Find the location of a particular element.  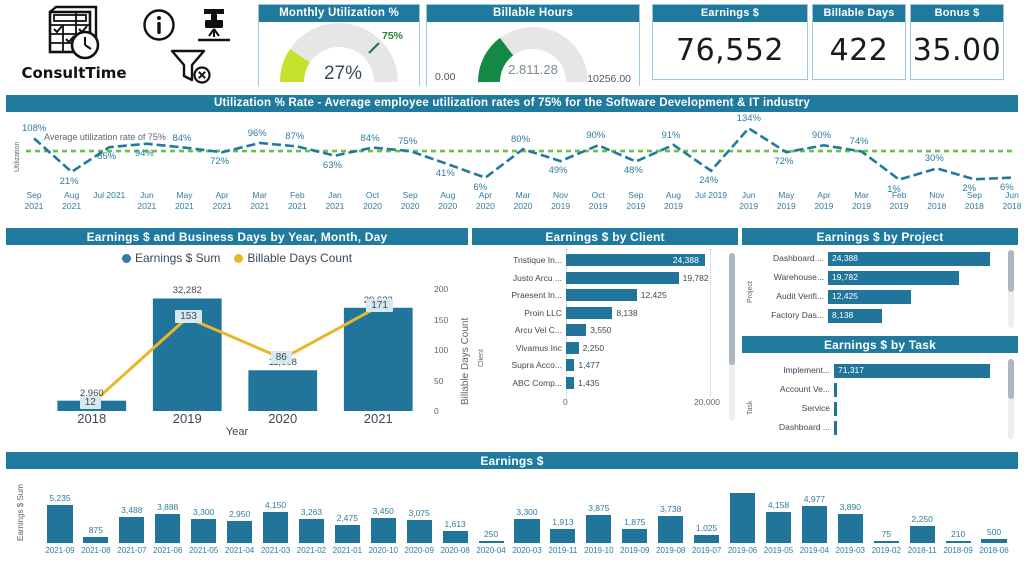

hbar-category-label: Service is located at coordinates (799, 408).